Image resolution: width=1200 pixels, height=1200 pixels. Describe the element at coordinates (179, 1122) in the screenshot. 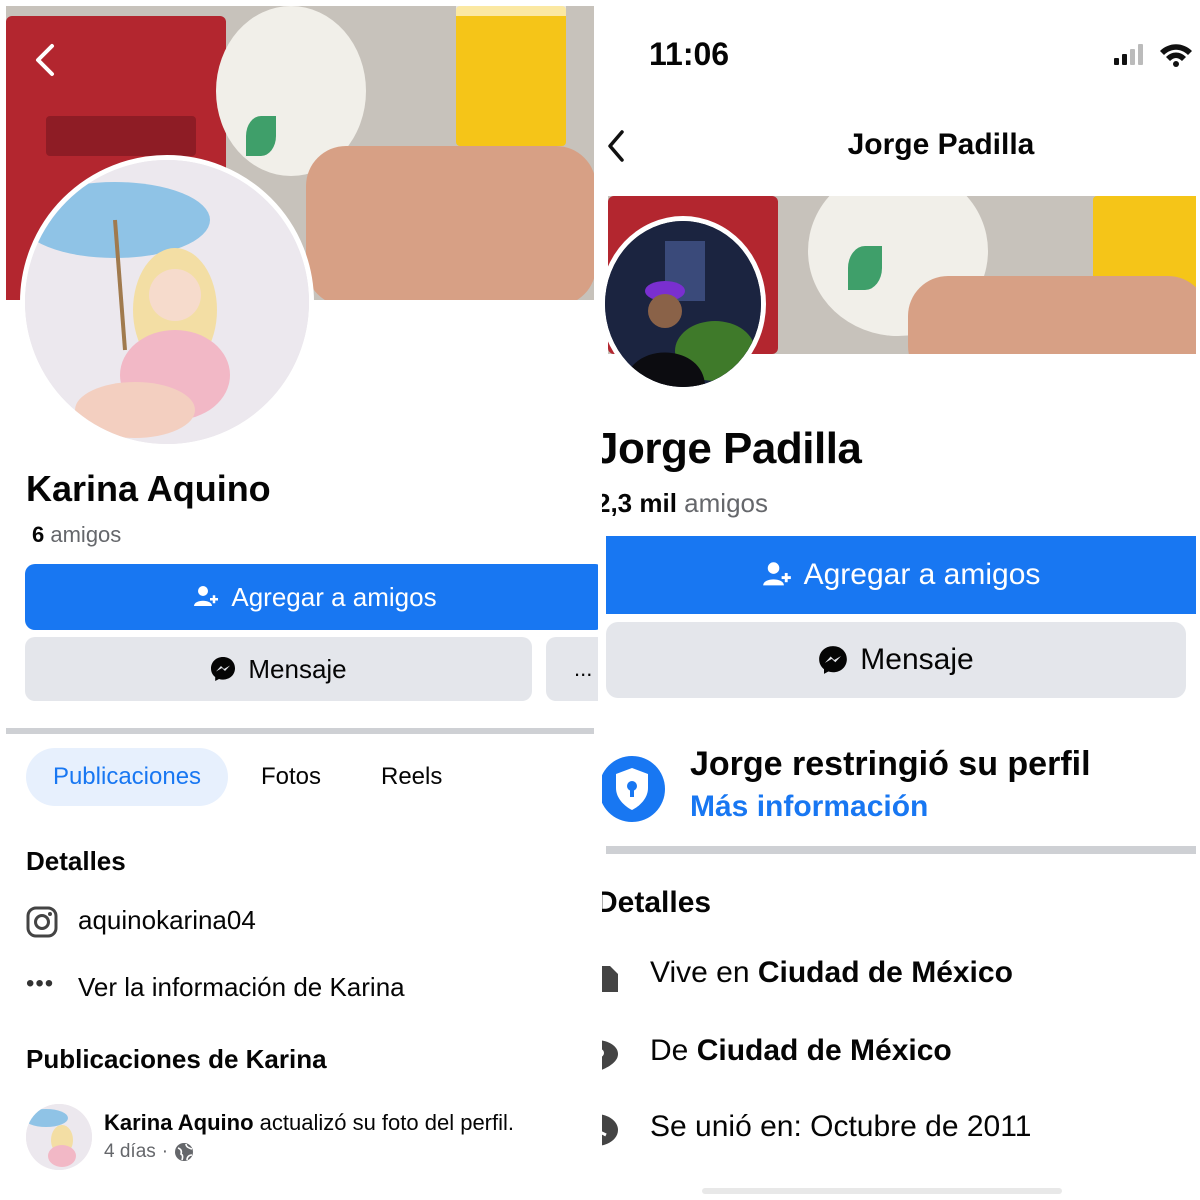

I see `post-author-name: Karina Aquino` at that location.